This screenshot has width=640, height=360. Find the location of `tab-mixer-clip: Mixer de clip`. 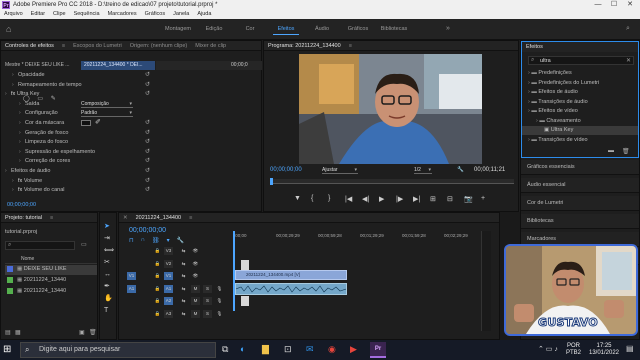

tab-mixer-clip: Mixer de clip is located at coordinates (210, 45).